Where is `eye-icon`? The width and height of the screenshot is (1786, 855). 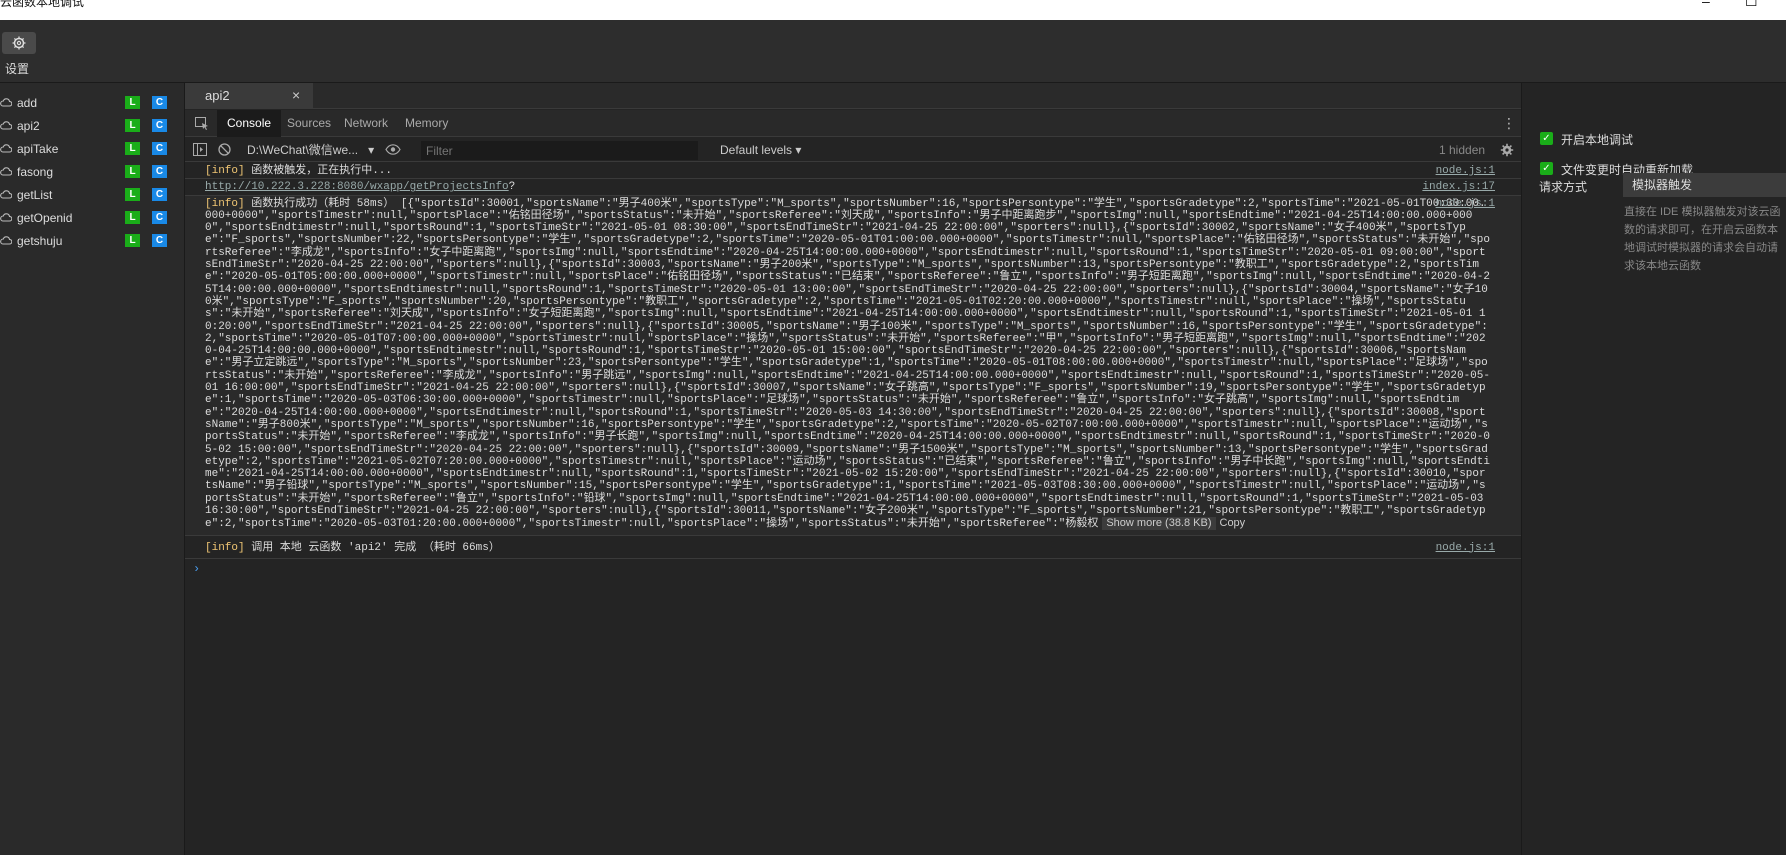 eye-icon is located at coordinates (393, 149).